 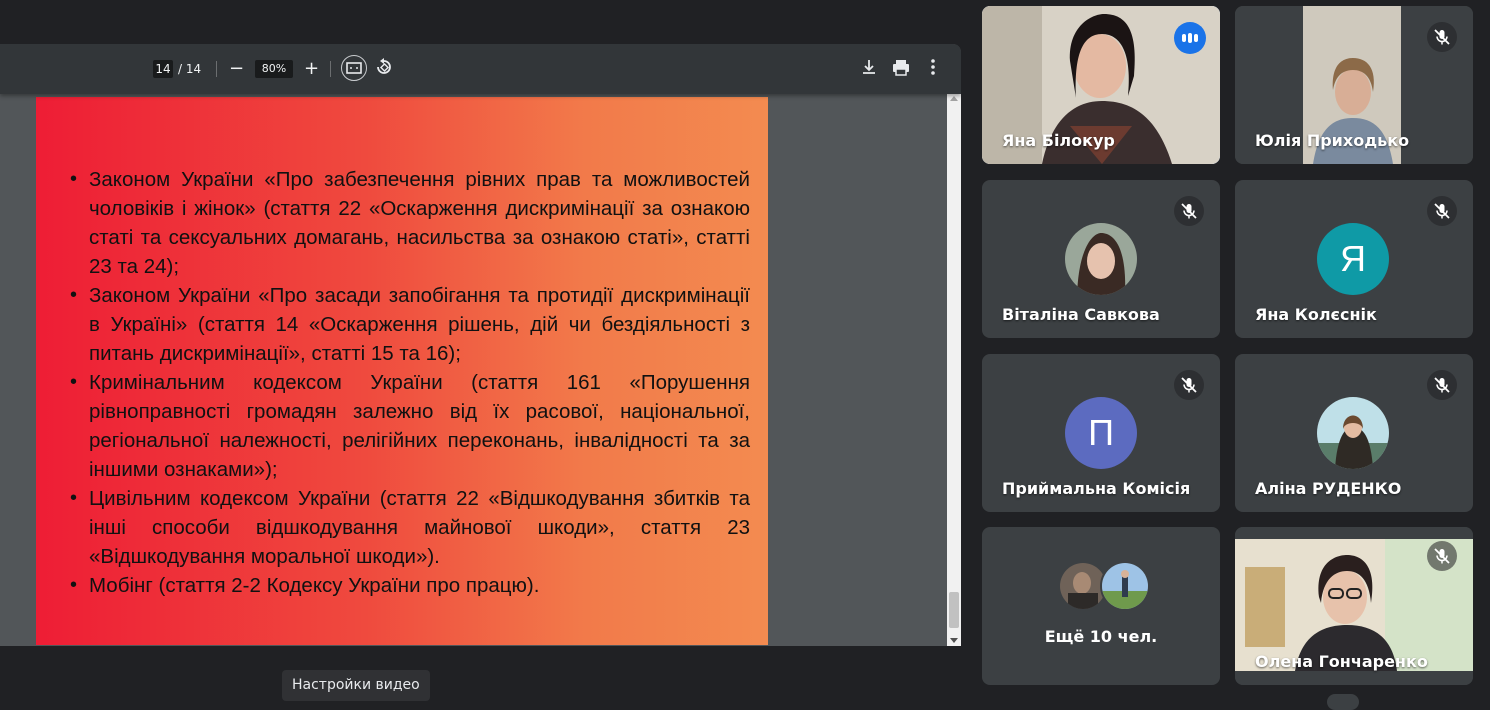 I want to click on scroll-thumb, so click(x=954, y=610).